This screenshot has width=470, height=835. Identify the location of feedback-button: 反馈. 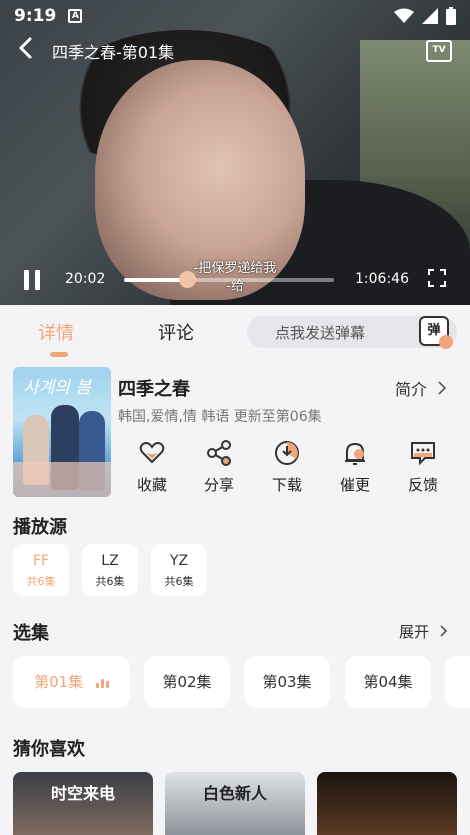
(423, 467).